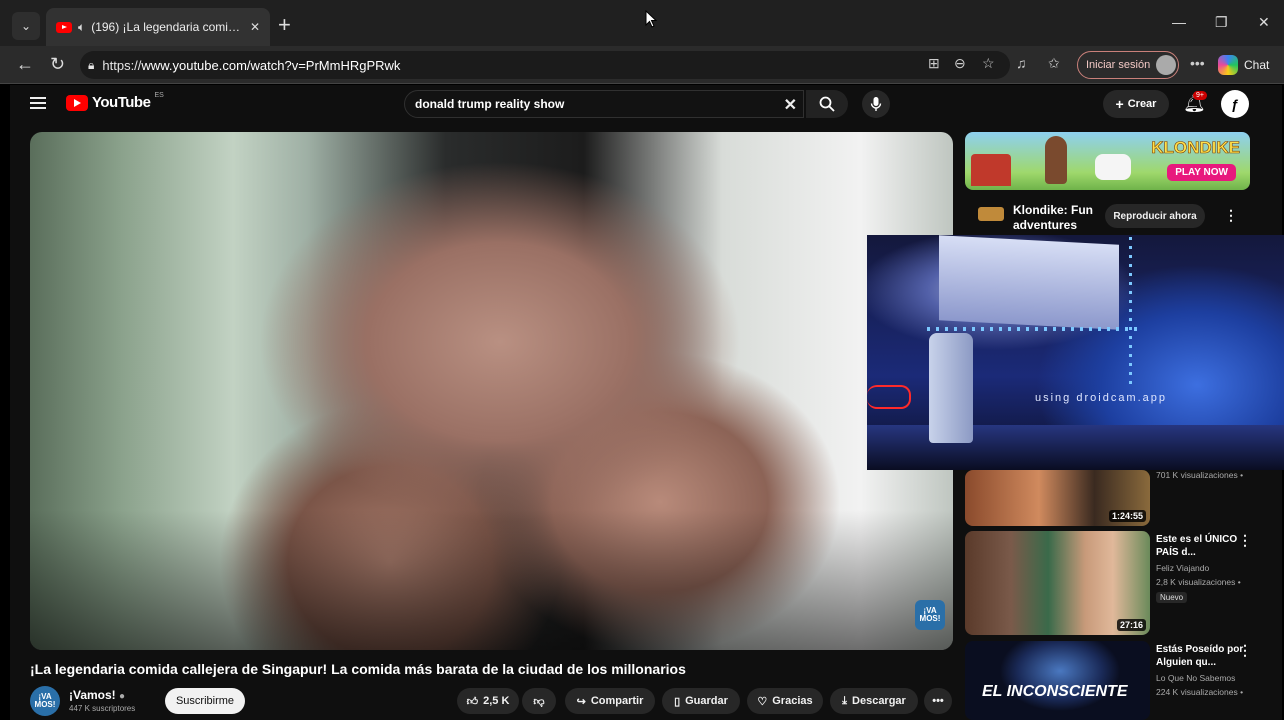 The width and height of the screenshot is (1284, 720). Describe the element at coordinates (490, 104) in the screenshot. I see `search-value: donald trump reality show` at that location.